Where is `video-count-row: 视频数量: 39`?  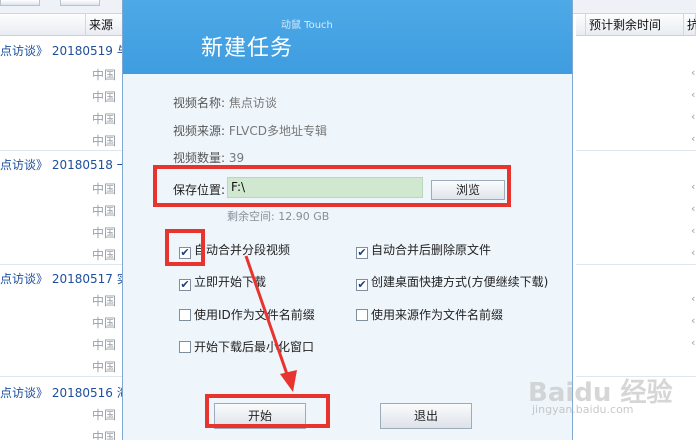
video-count-row: 视频数量: 39 is located at coordinates (208, 157).